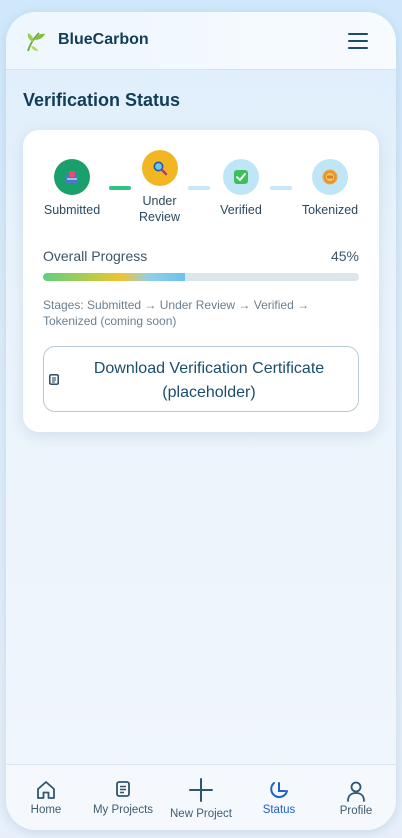 This screenshot has width=402, height=838. I want to click on stage-verified: Verified, so click(241, 188).